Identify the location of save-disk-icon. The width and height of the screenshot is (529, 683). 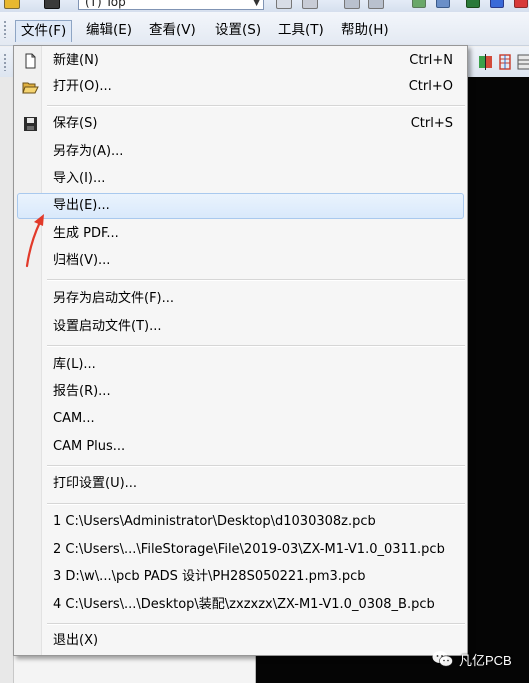
(30, 124).